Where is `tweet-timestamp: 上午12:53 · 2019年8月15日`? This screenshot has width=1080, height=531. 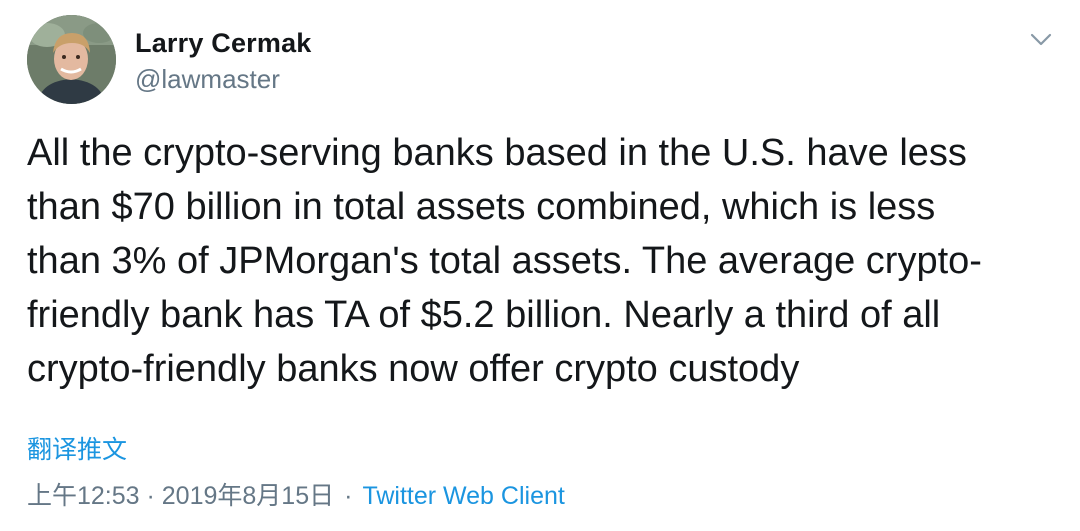 tweet-timestamp: 上午12:53 · 2019年8月15日 is located at coordinates (180, 496).